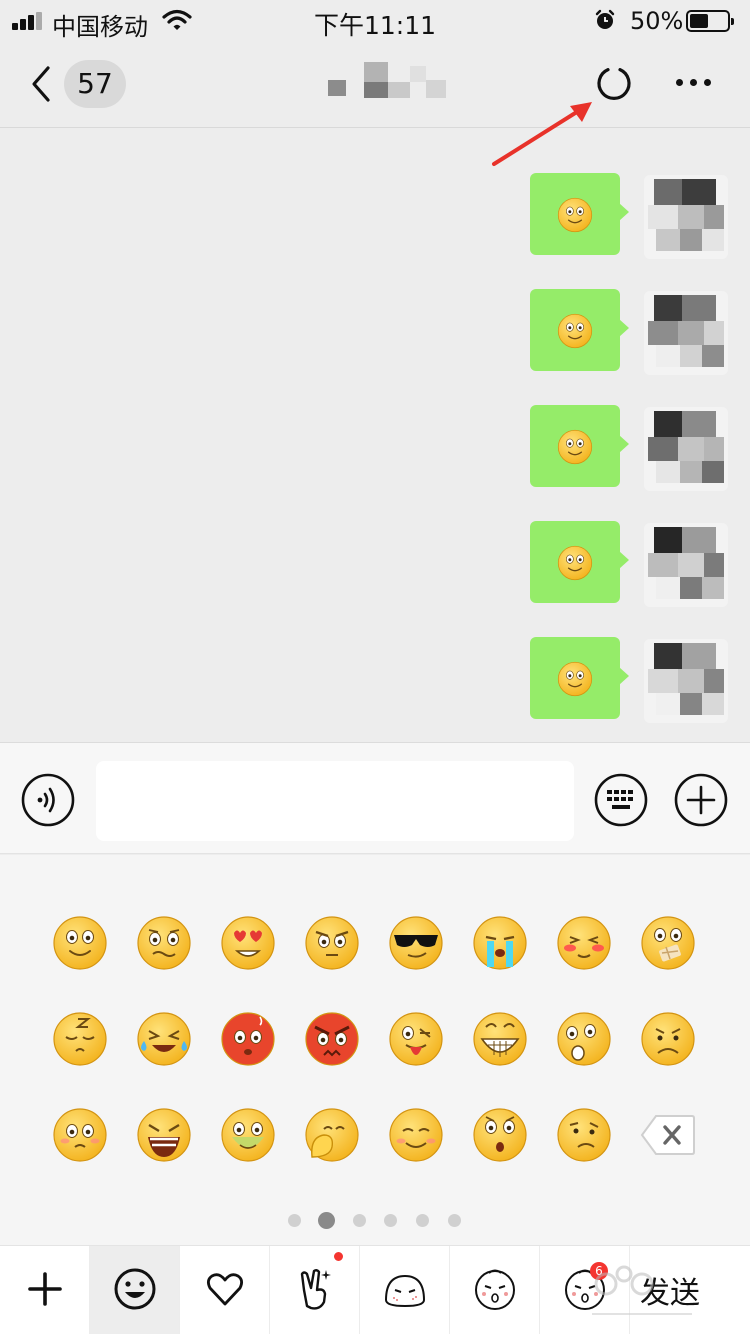 This screenshot has height=1334, width=750. What do you see at coordinates (500, 1039) in the screenshot?
I see `grin-emoji-icon` at bounding box center [500, 1039].